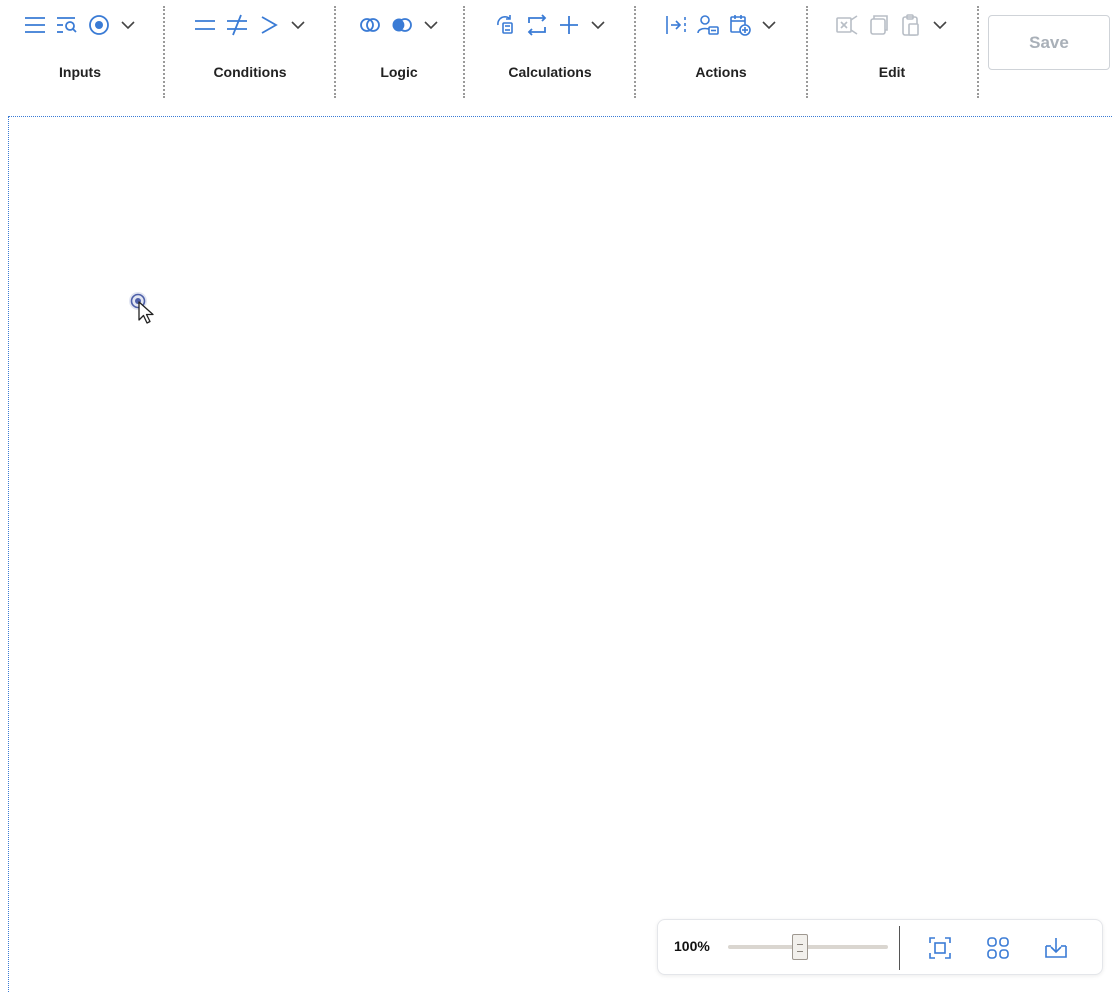  I want to click on toolbar-group-label: Logic, so click(399, 72).